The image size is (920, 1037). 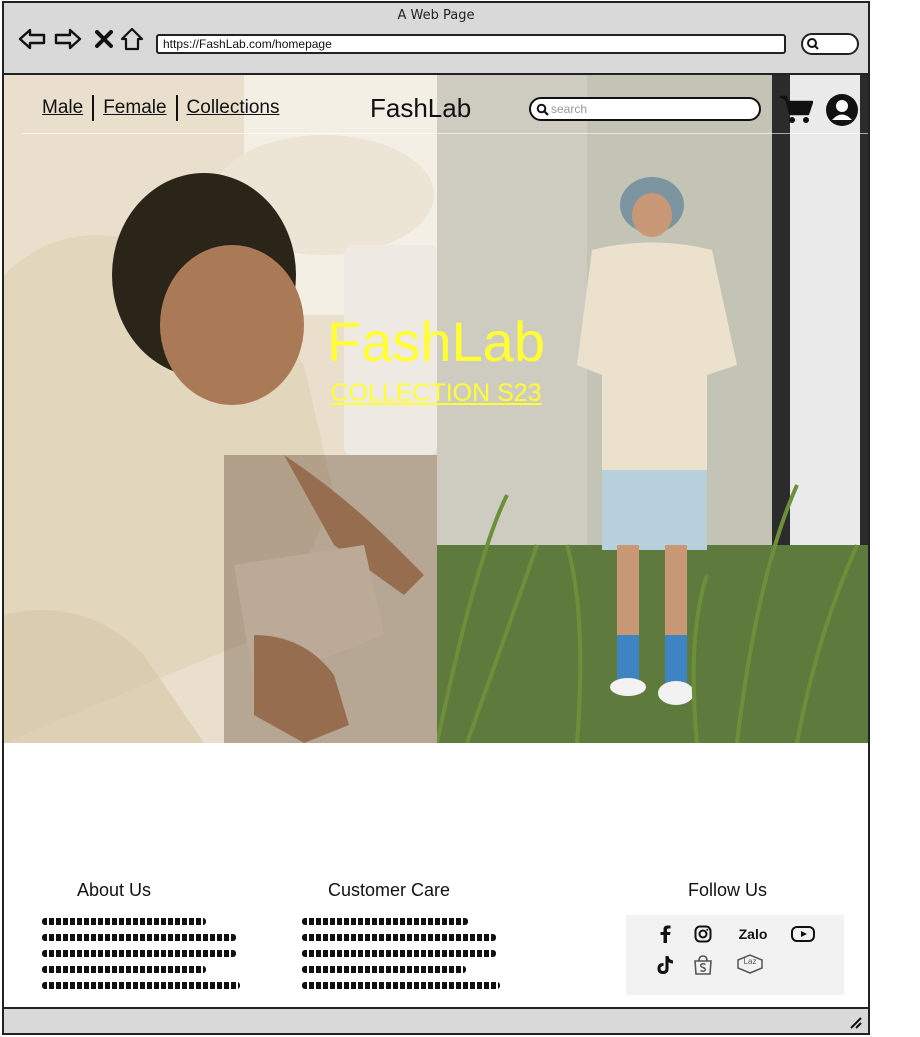 I want to click on nav-link-collections: Collections, so click(x=233, y=108).